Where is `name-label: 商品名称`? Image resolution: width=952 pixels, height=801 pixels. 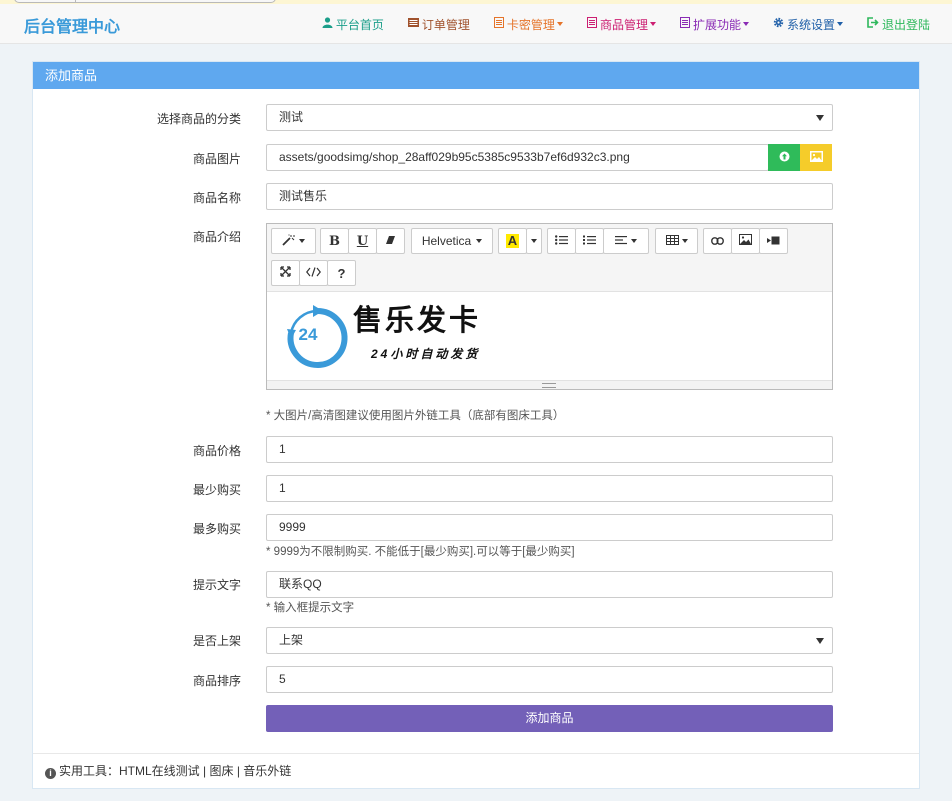
name-label: 商品名称 is located at coordinates (216, 198).